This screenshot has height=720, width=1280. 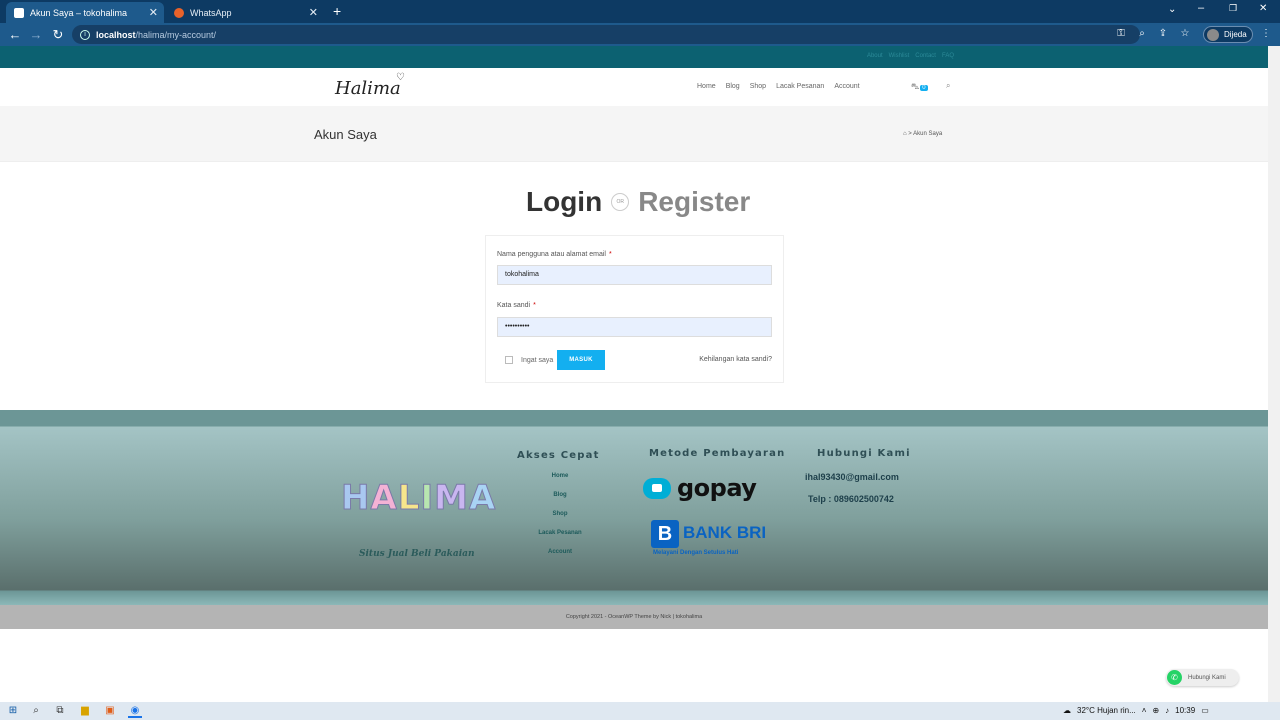 What do you see at coordinates (875, 56) in the screenshot?
I see `topbar-link-about: About` at bounding box center [875, 56].